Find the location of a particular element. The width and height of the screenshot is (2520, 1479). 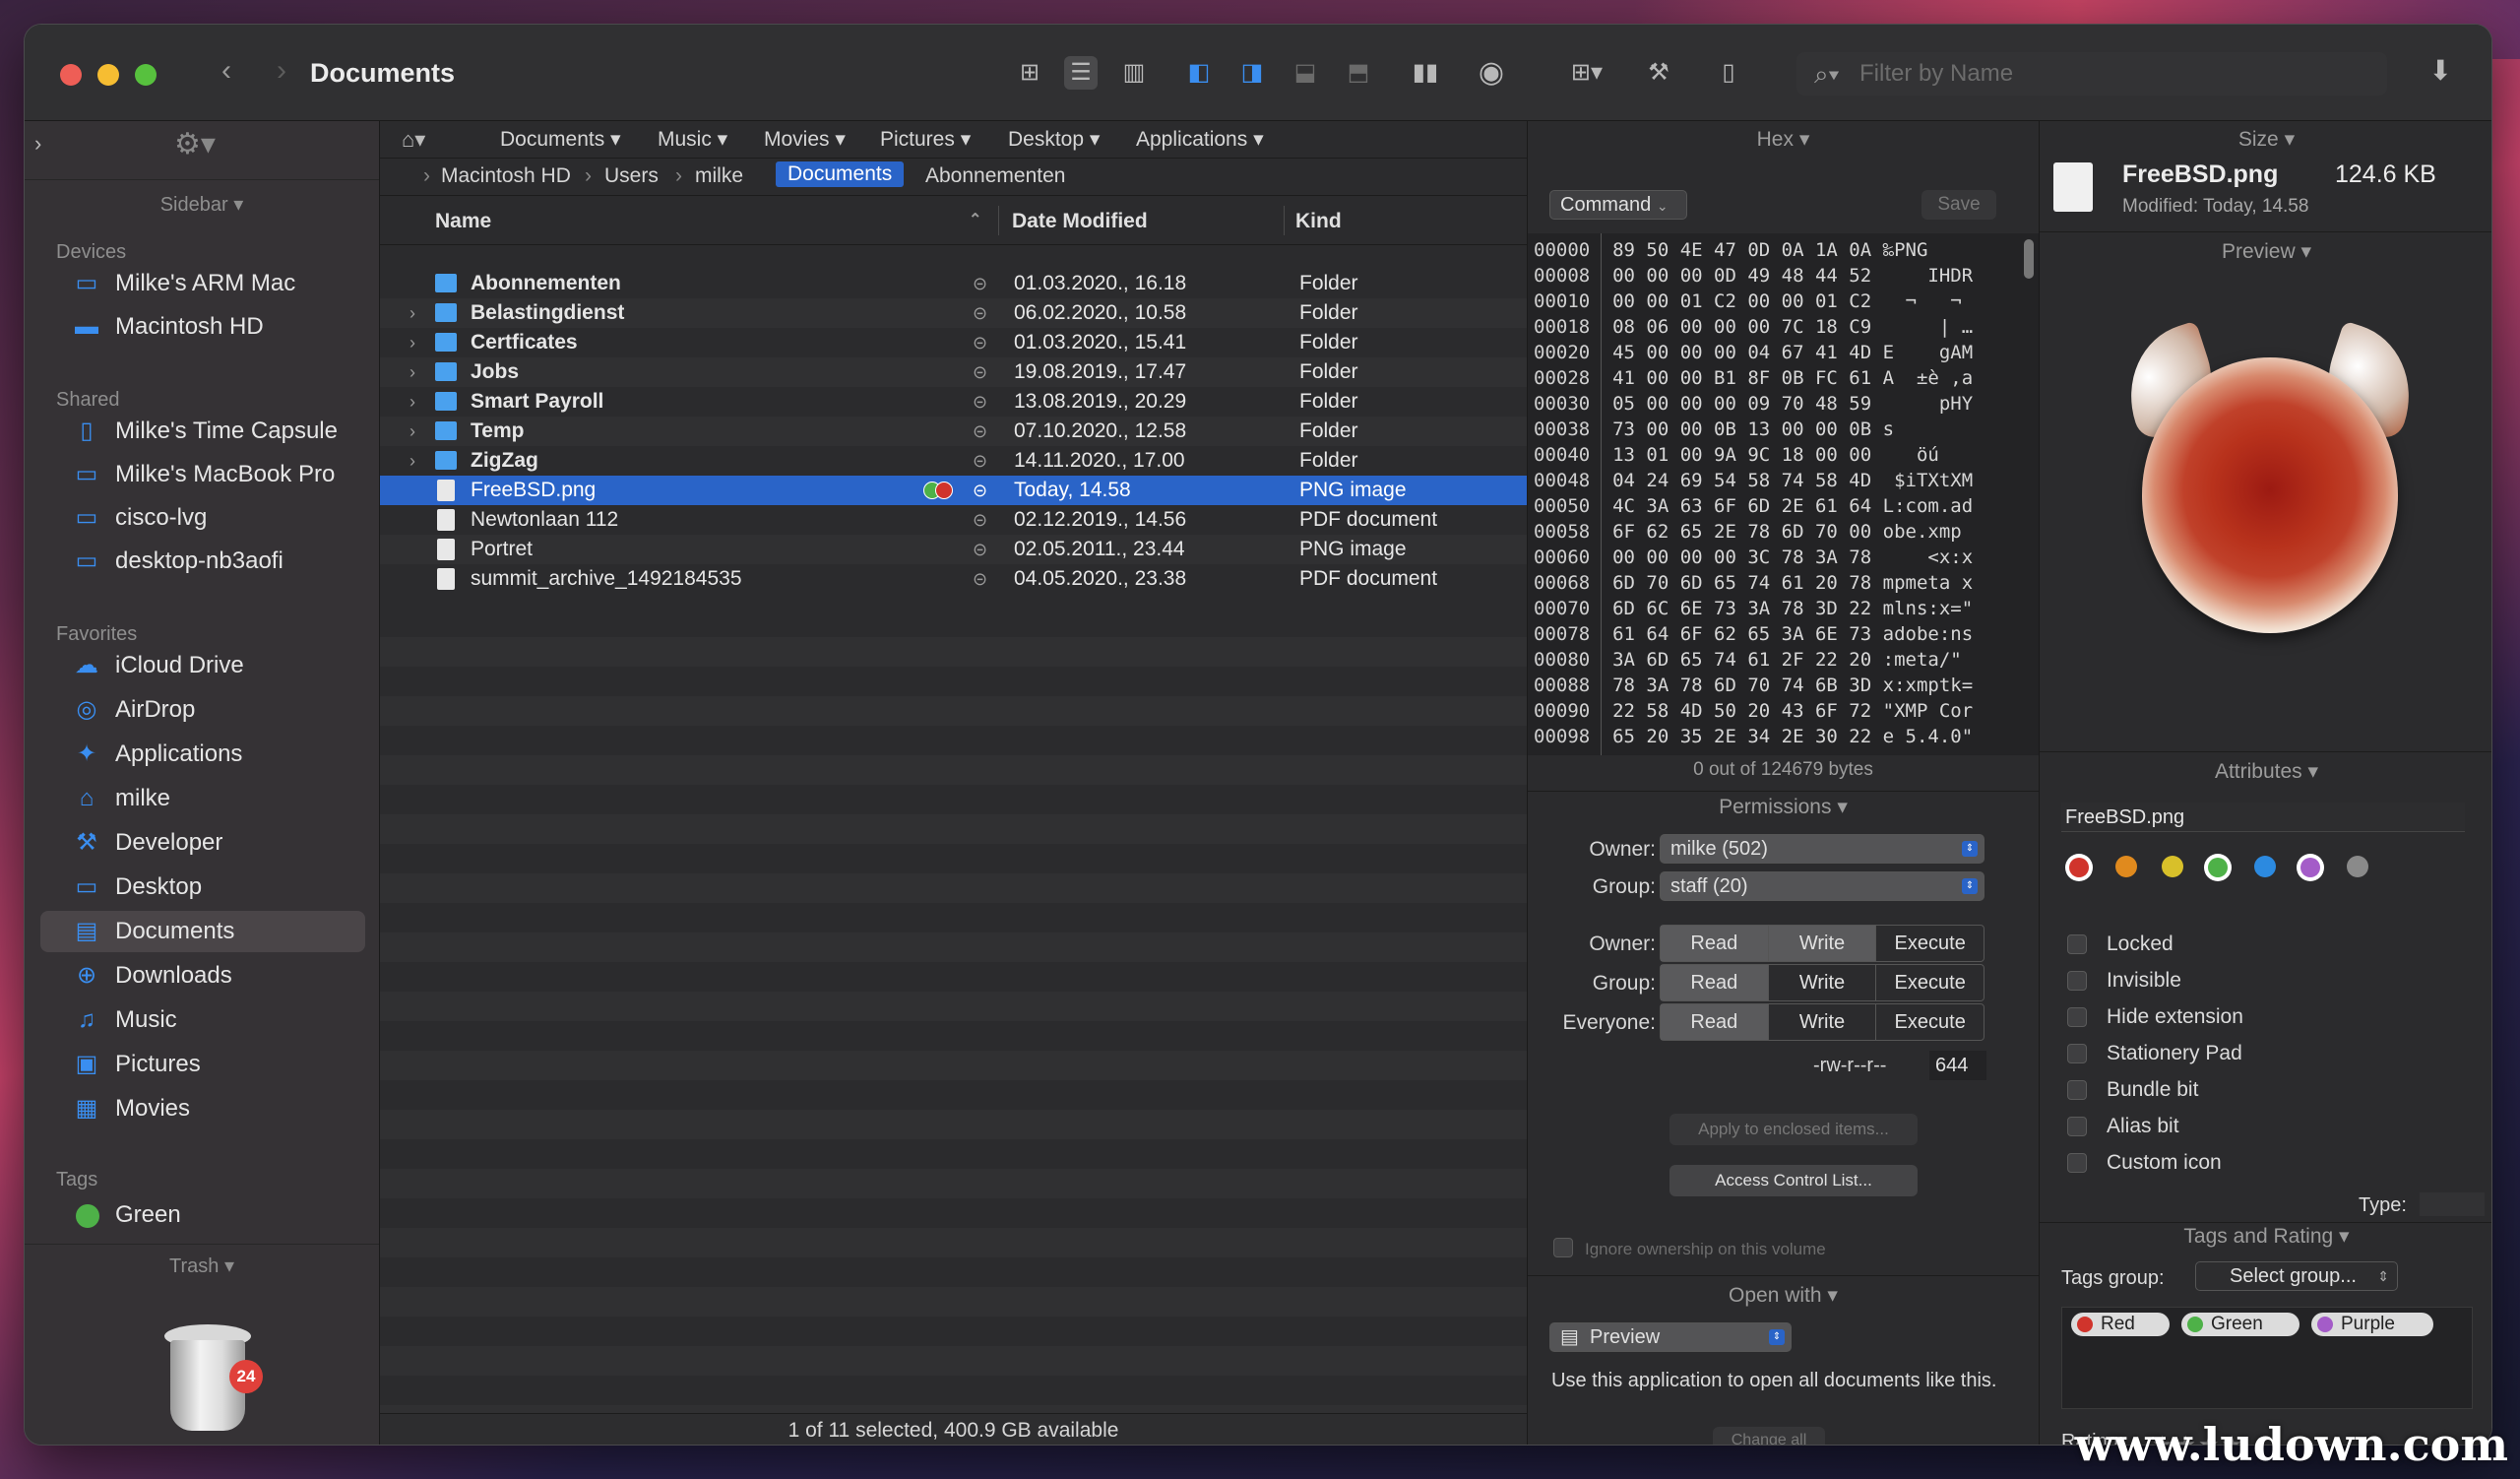

sidebar-item-tag-green: Green is located at coordinates (202, 1215).